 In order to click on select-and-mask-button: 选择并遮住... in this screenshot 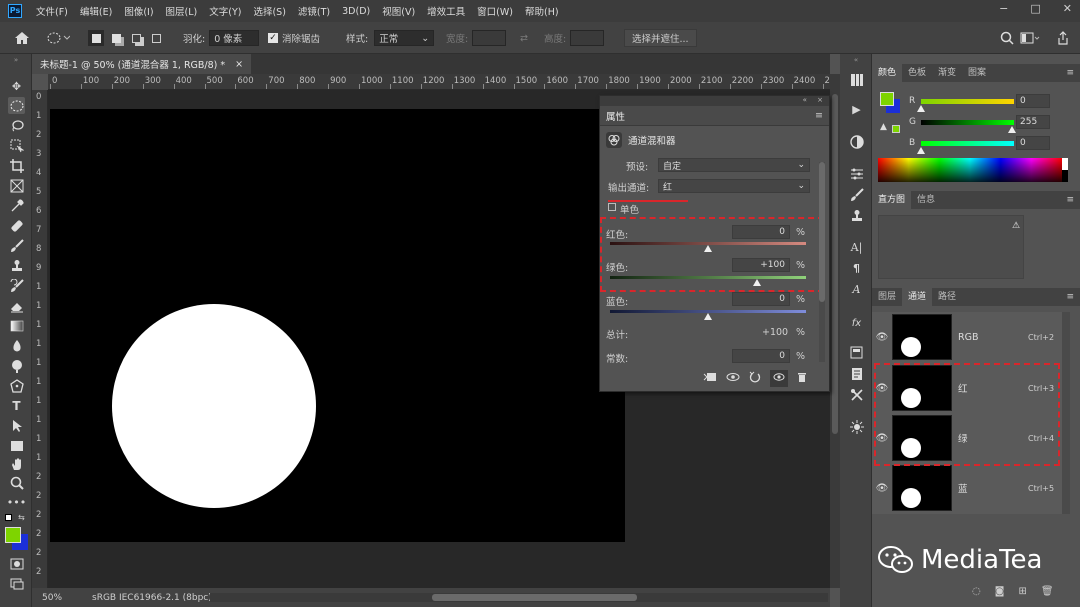, I will do `click(660, 38)`.